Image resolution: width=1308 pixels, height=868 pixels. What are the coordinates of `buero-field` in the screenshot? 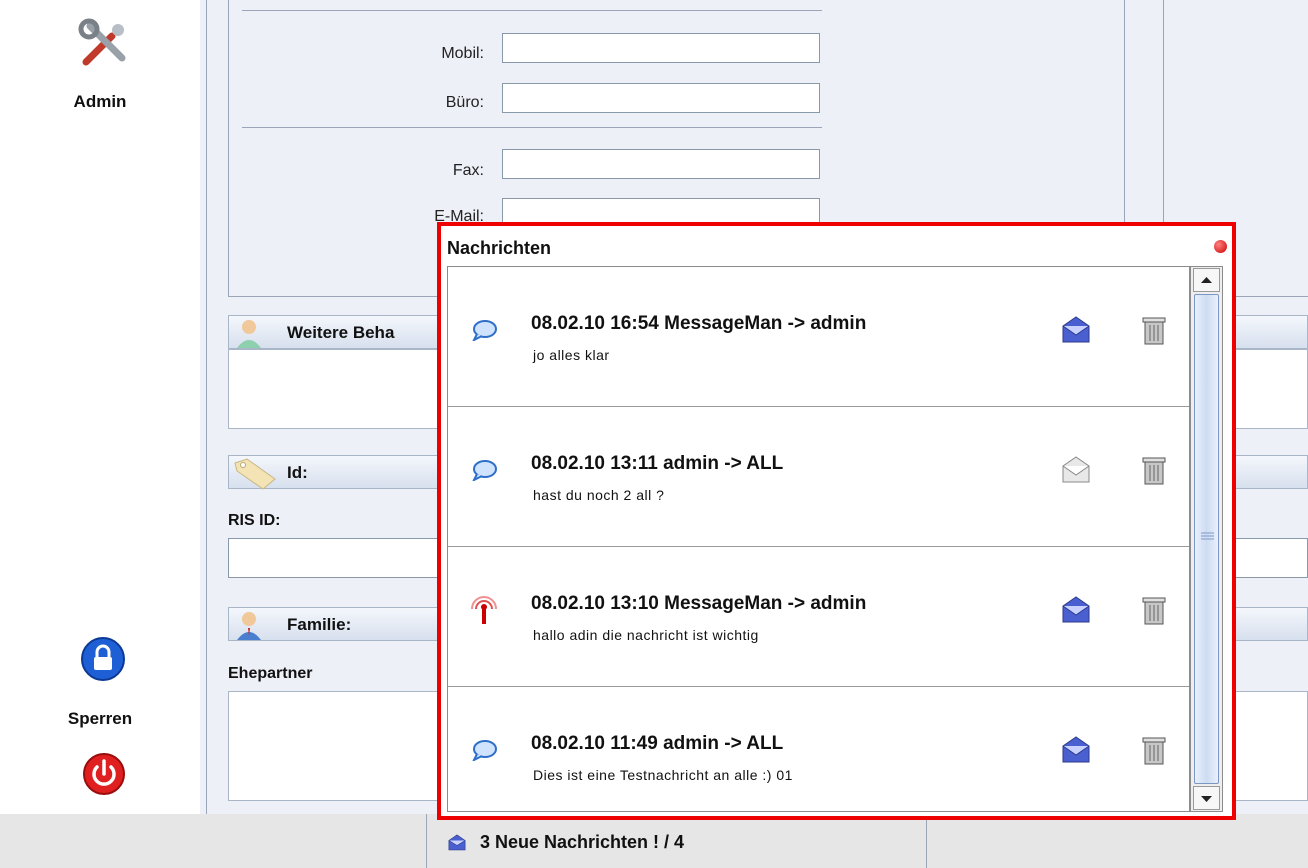 It's located at (661, 98).